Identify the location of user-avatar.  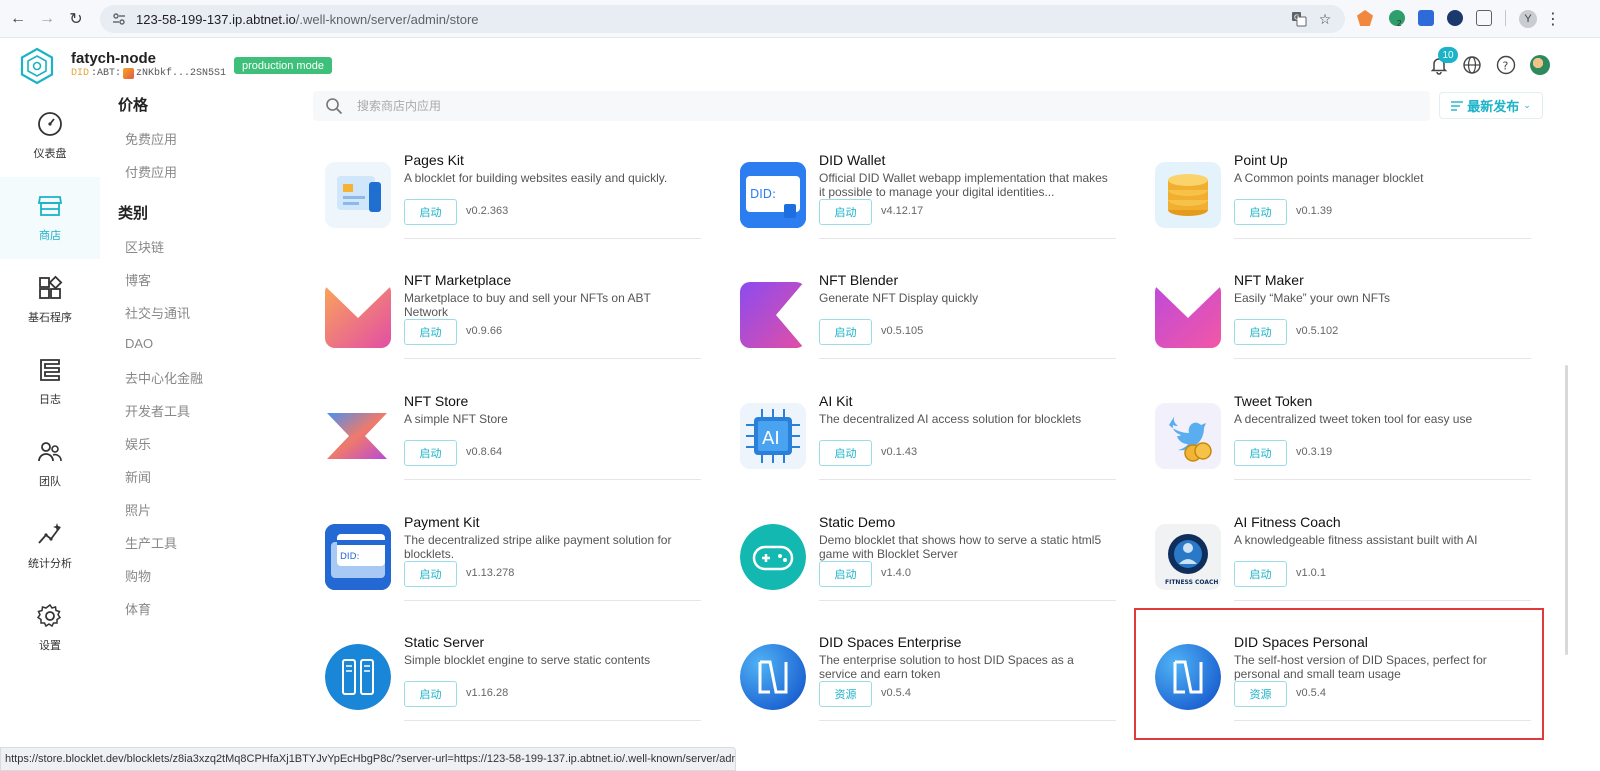
(1540, 65).